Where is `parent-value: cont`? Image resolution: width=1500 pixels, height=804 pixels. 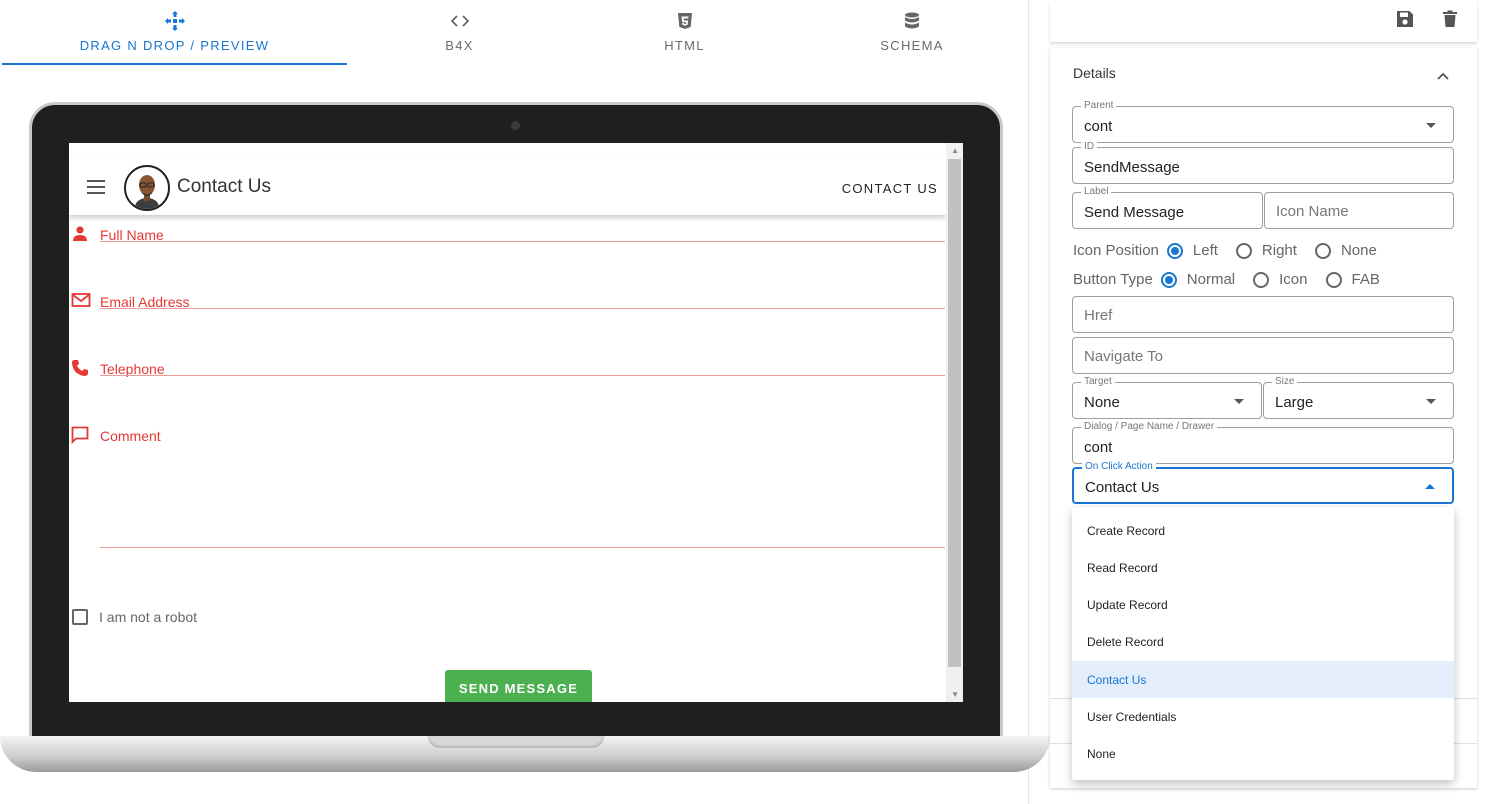 parent-value: cont is located at coordinates (1098, 126).